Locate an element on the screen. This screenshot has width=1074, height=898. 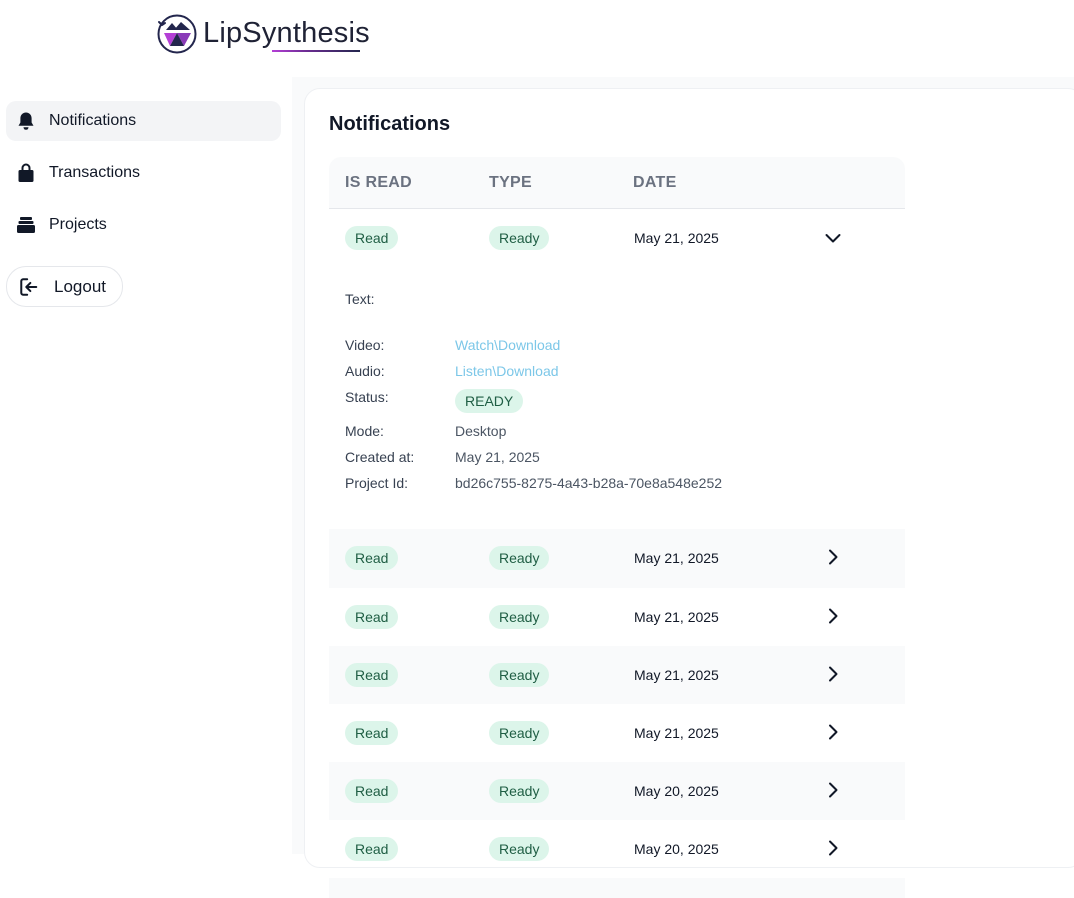
sidebar-item-projects: Projects is located at coordinates (143, 225).